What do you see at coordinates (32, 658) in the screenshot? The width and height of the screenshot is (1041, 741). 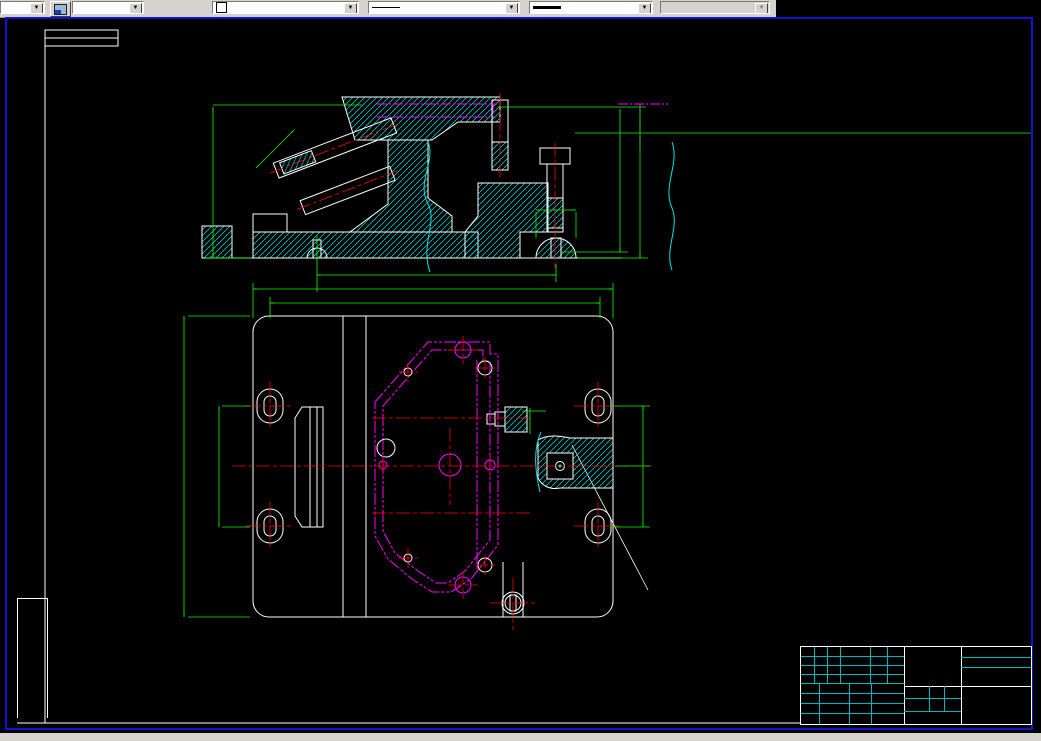 I see `margin-table` at bounding box center [32, 658].